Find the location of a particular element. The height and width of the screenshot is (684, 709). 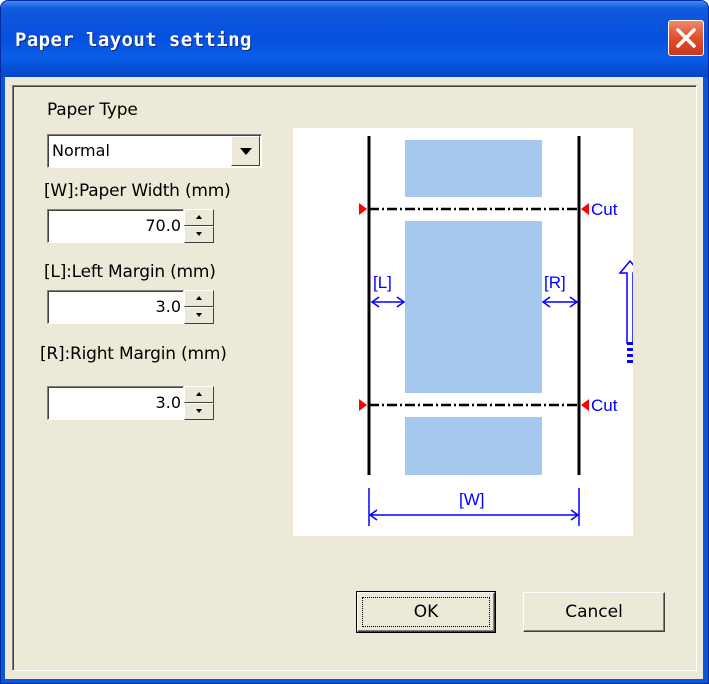

cut-marker-left-top is located at coordinates (363, 209).